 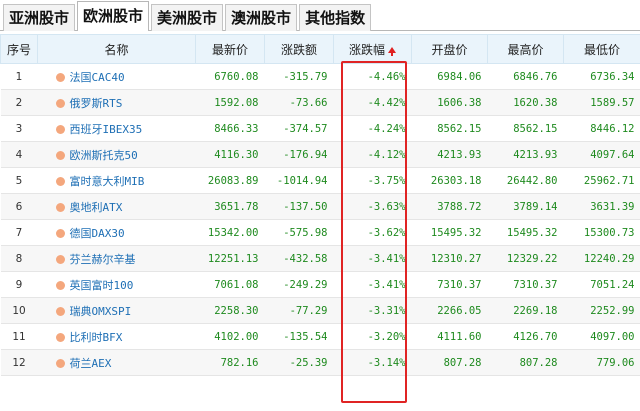 What do you see at coordinates (97, 233) in the screenshot?
I see `index-name-link: 德国DAX30` at bounding box center [97, 233].